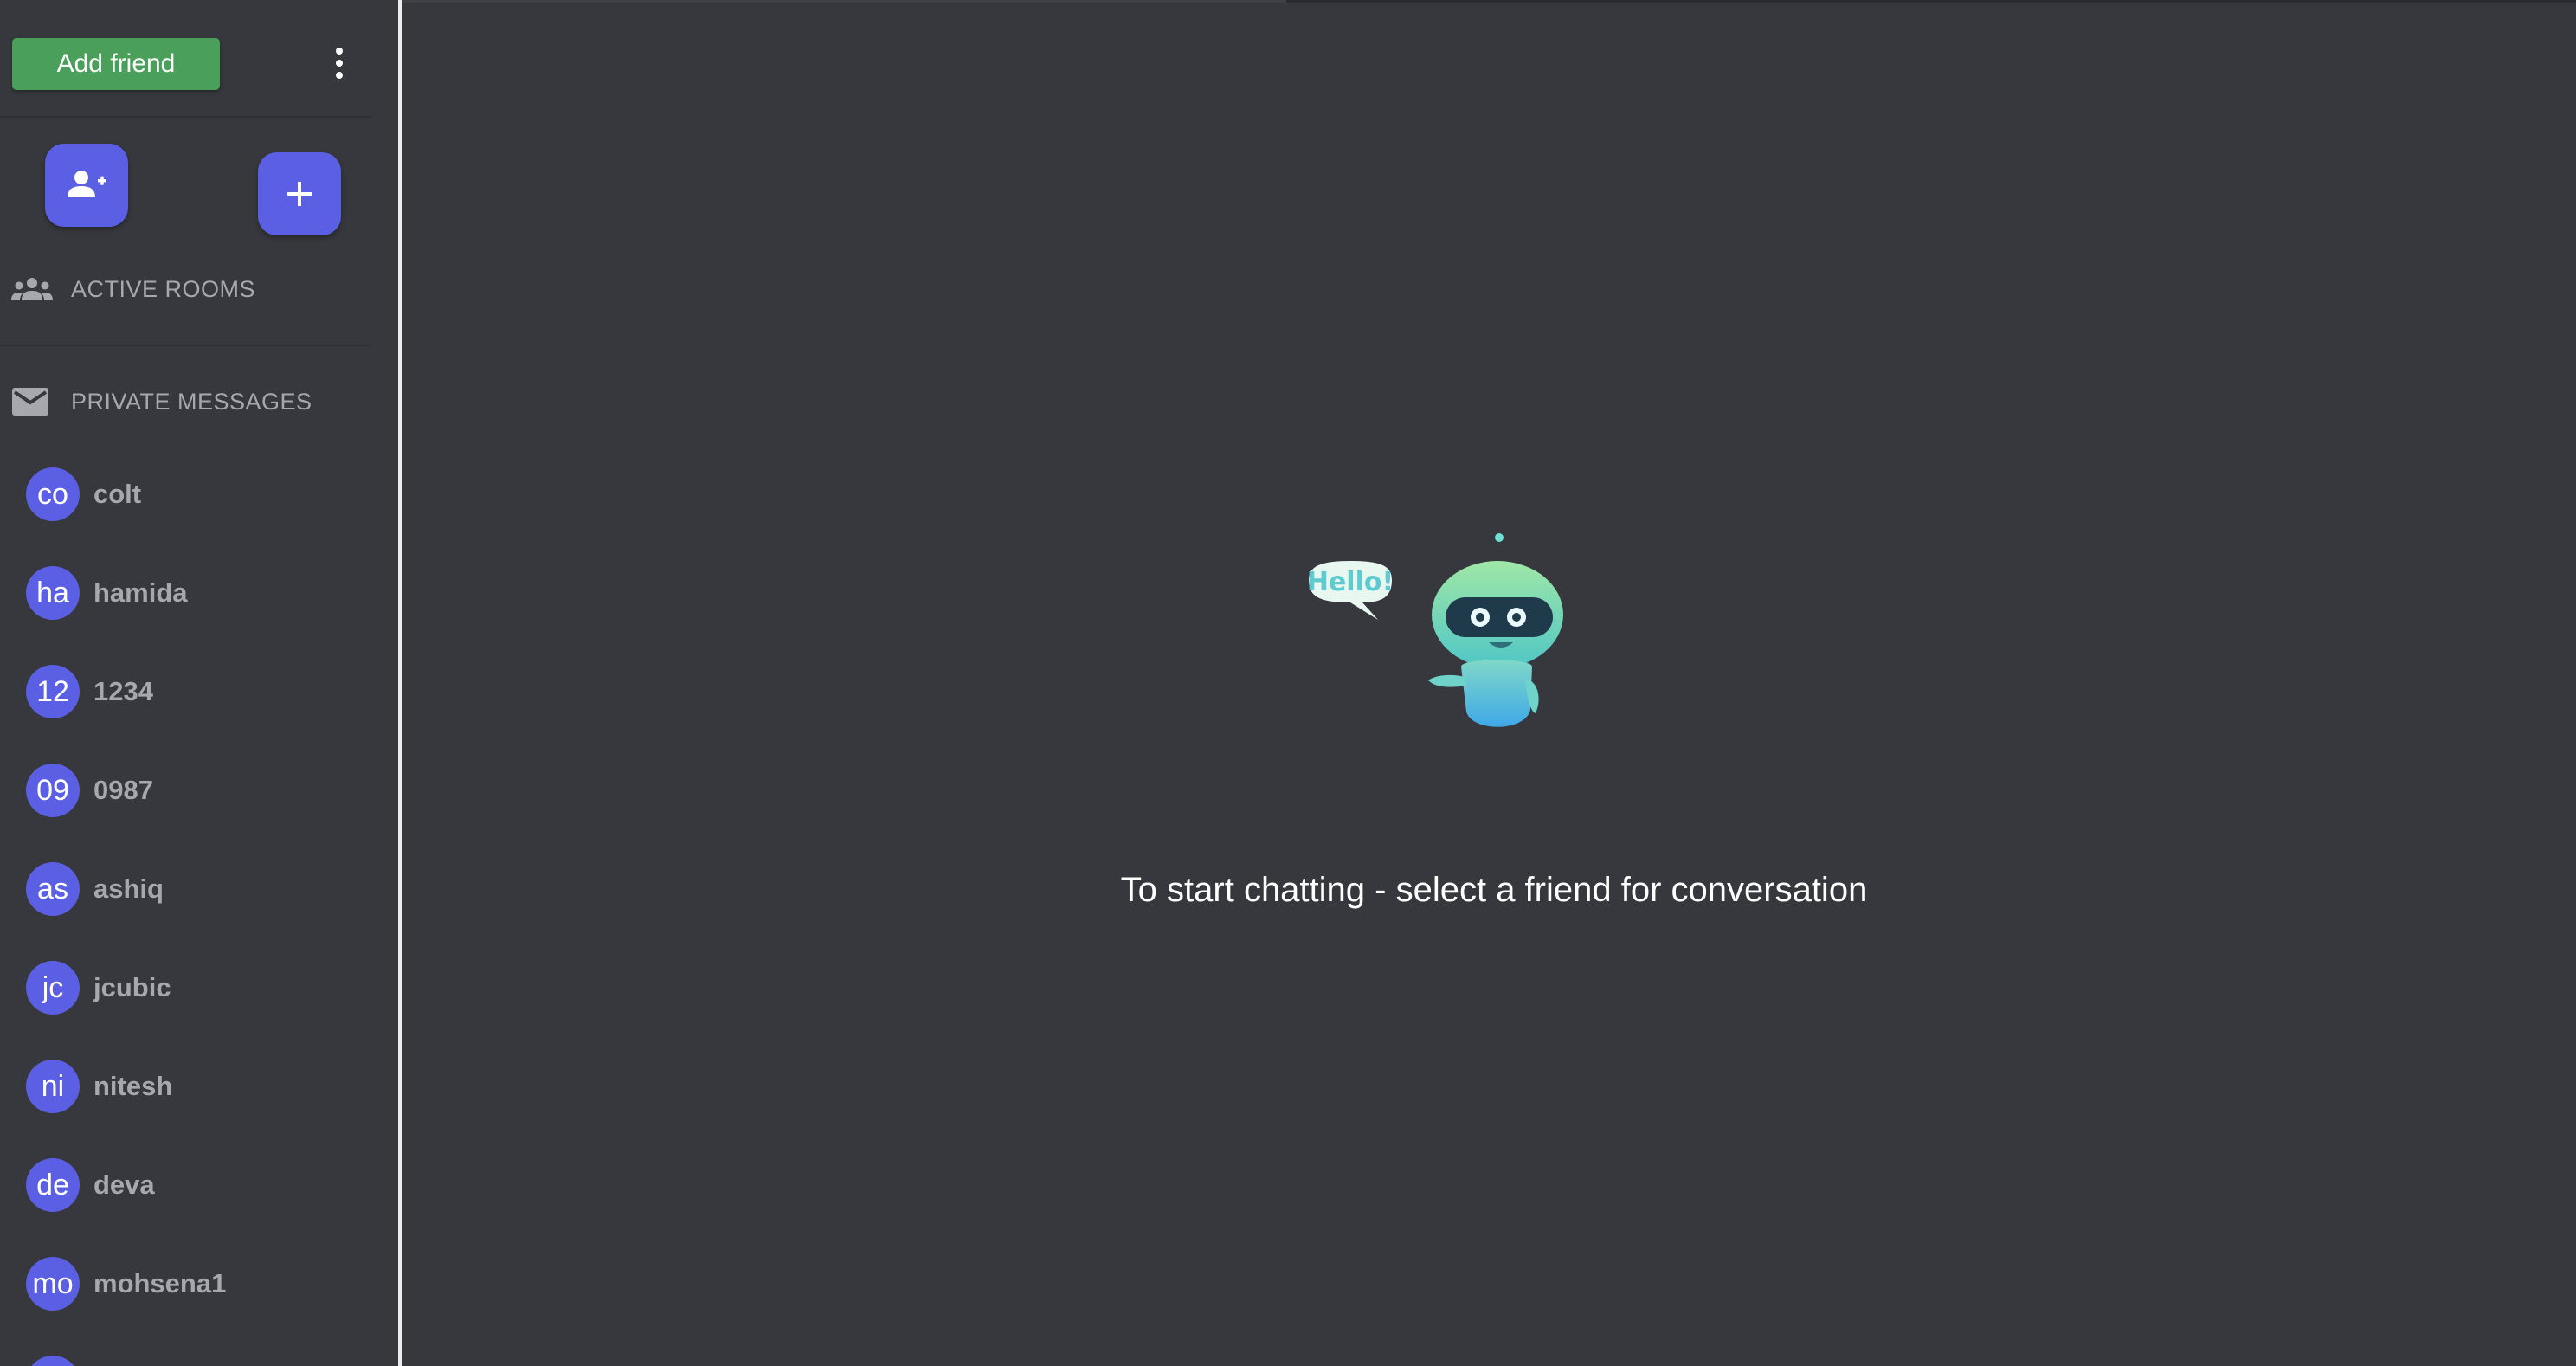 This screenshot has height=1366, width=2576. What do you see at coordinates (53, 1284) in the screenshot?
I see `avatar: mo` at bounding box center [53, 1284].